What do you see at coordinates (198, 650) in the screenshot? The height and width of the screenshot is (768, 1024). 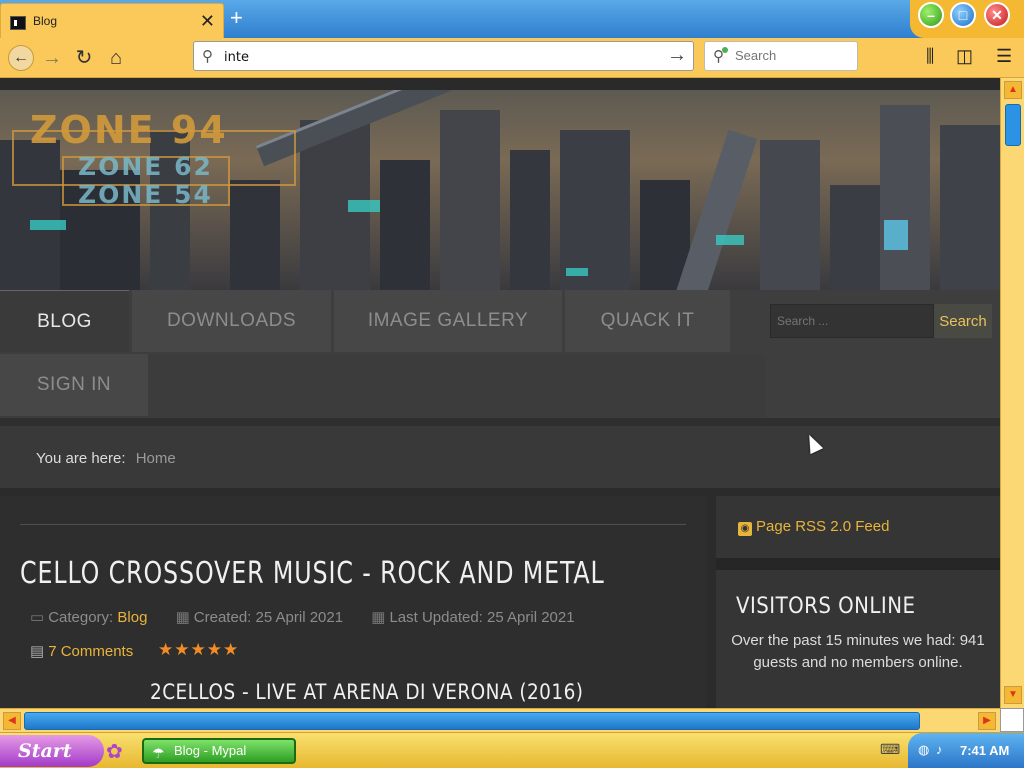 I see `rating-stars: ★★★★★` at bounding box center [198, 650].